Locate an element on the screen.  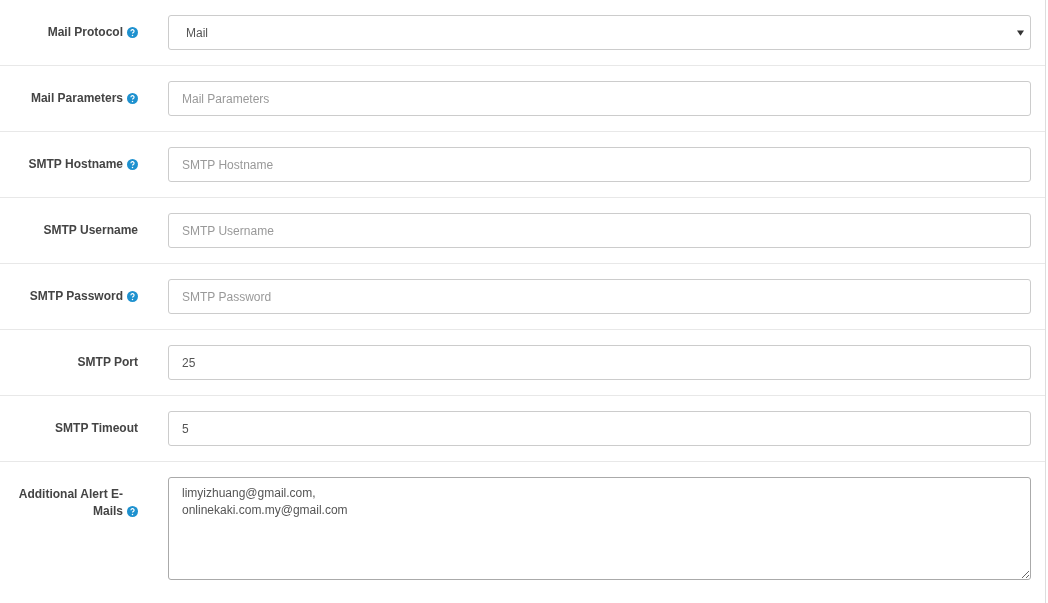
field-label: SMTP Password is located at coordinates (76, 296).